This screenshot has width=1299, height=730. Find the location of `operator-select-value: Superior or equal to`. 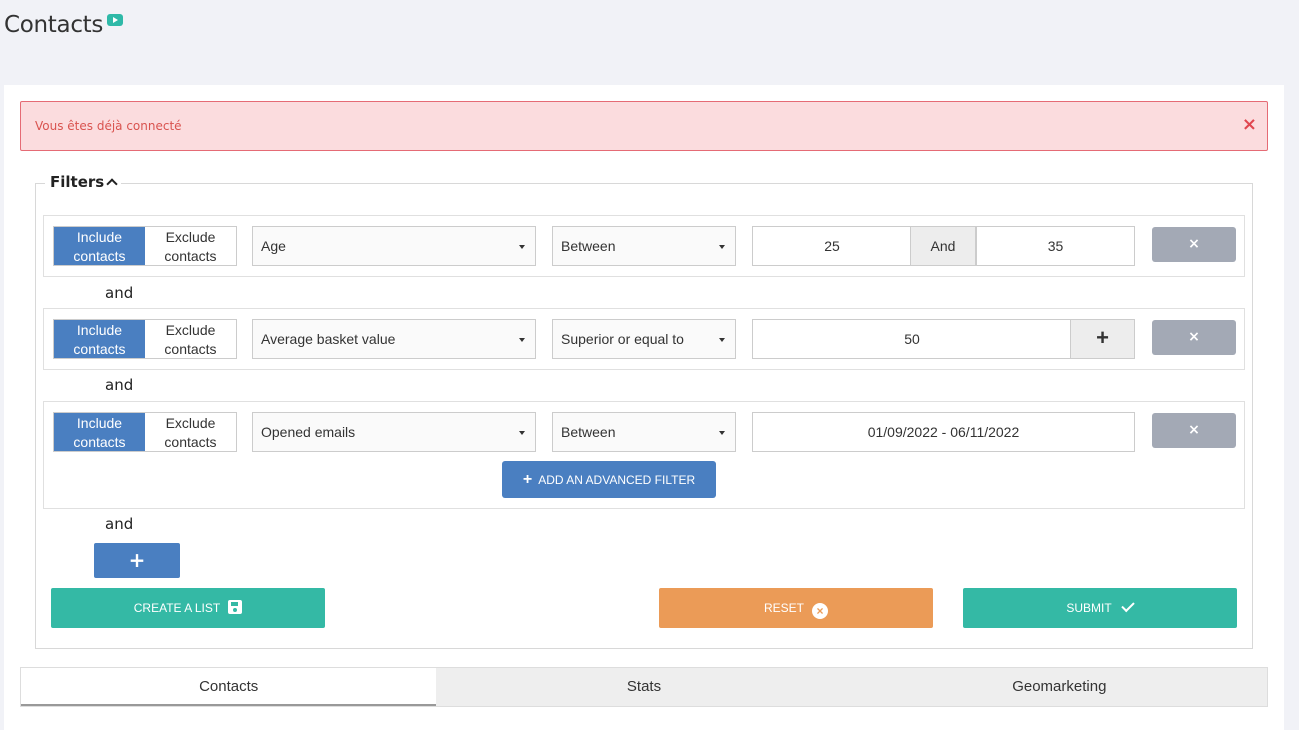

operator-select-value: Superior or equal to is located at coordinates (622, 339).